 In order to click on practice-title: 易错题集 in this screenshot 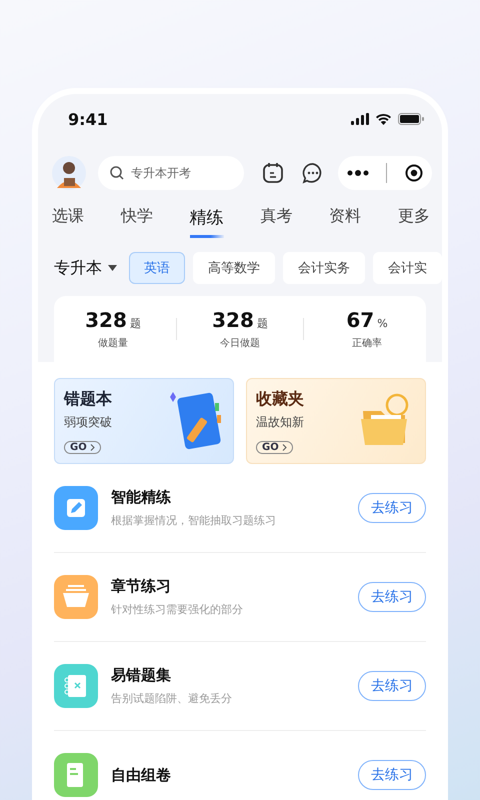, I will do `click(141, 675)`.